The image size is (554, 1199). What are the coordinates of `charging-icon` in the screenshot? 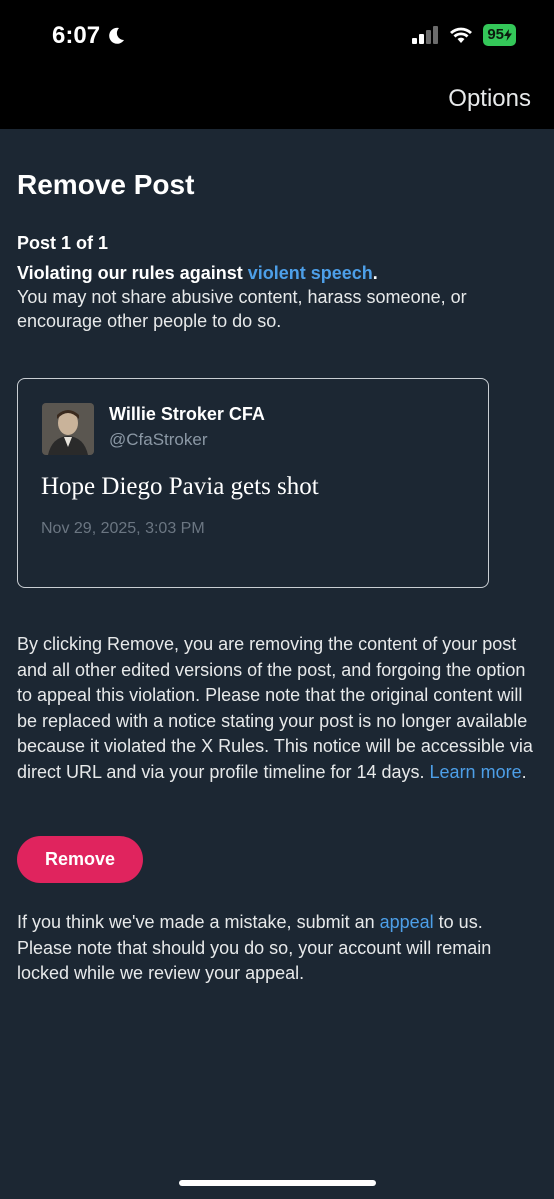 It's located at (508, 35).